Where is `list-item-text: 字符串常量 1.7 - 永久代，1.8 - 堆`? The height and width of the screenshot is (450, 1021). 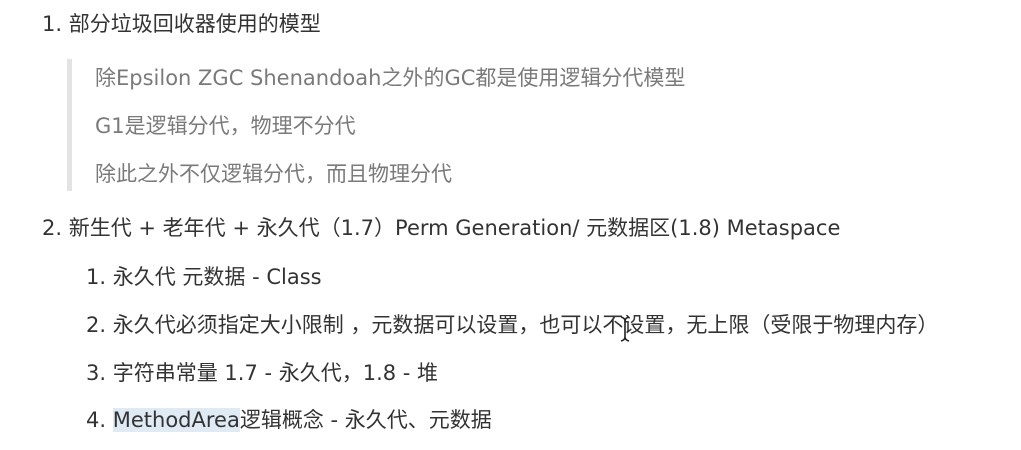
list-item-text: 字符串常量 1.7 - 永久代，1.8 - 堆 is located at coordinates (275, 373).